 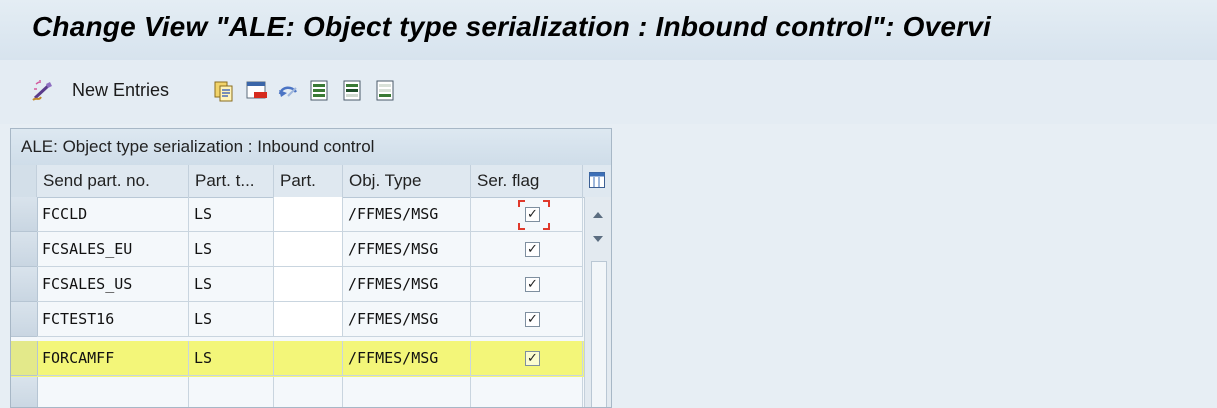 I want to click on cell-part-type, so click(x=231, y=392).